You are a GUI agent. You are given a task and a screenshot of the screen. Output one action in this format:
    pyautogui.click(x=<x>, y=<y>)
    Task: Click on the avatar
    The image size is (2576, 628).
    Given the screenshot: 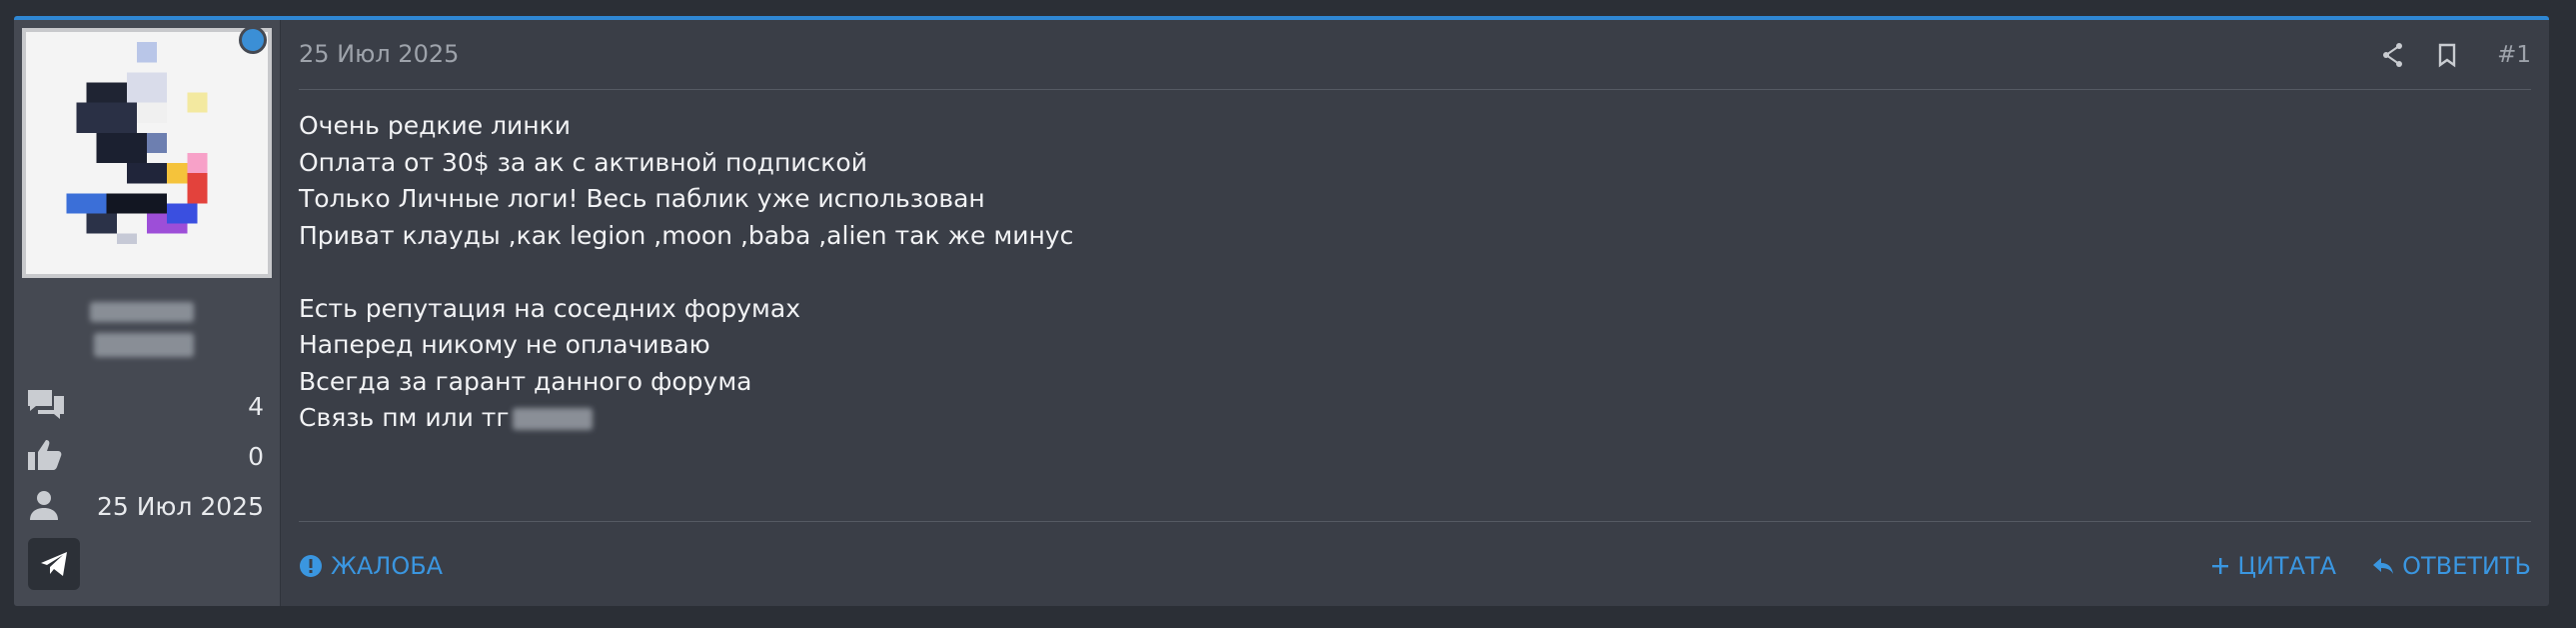 What is the action you would take?
    pyautogui.click(x=147, y=153)
    